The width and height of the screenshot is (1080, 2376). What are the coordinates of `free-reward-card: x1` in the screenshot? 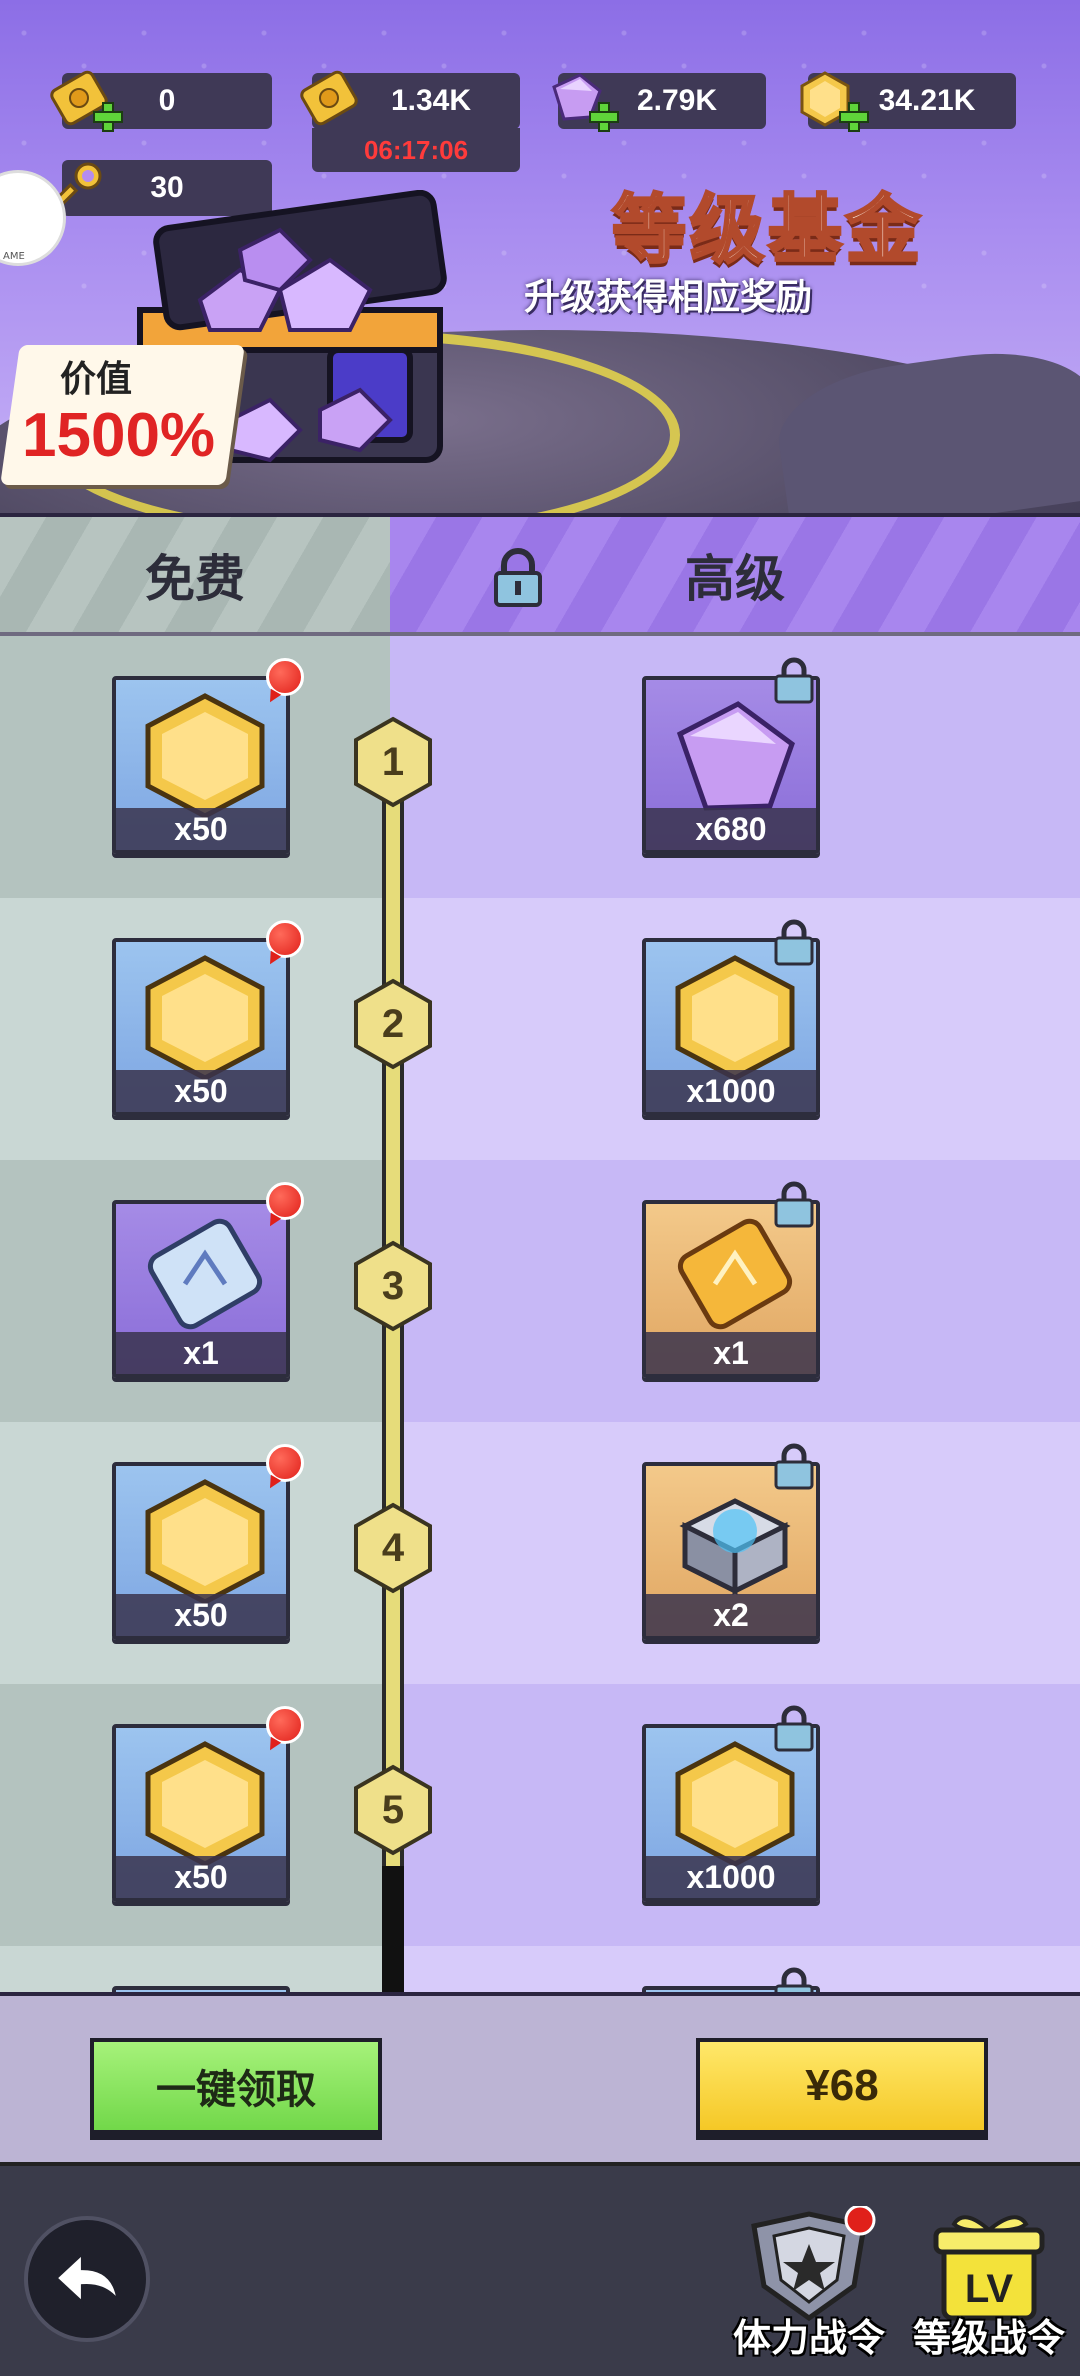 It's located at (201, 1289).